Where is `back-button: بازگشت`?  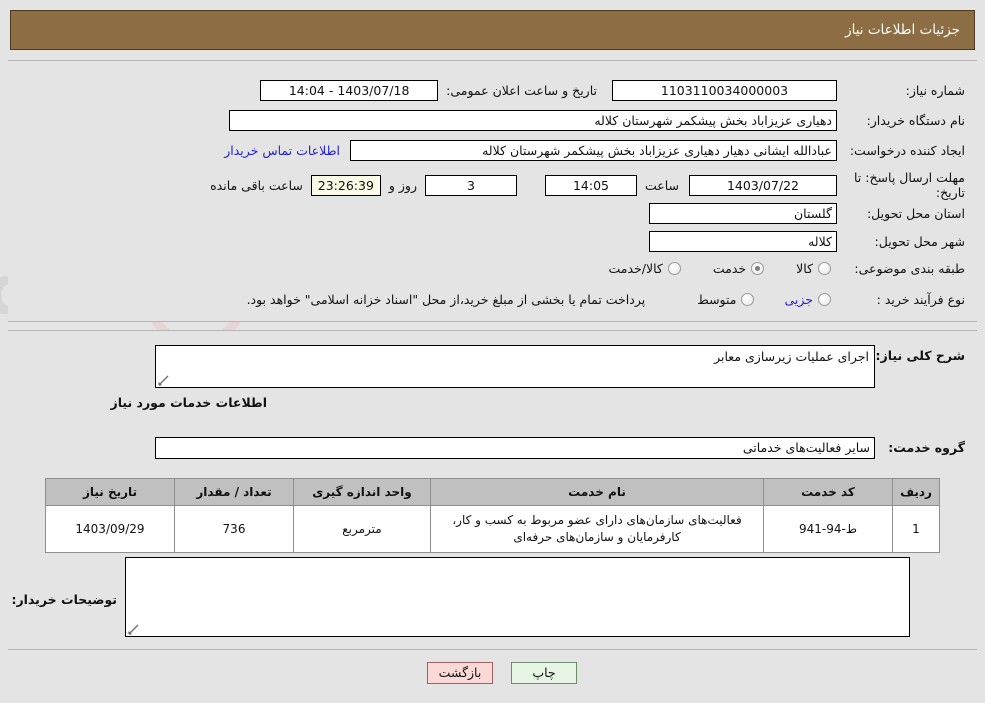
back-button: بازگشت is located at coordinates (460, 673).